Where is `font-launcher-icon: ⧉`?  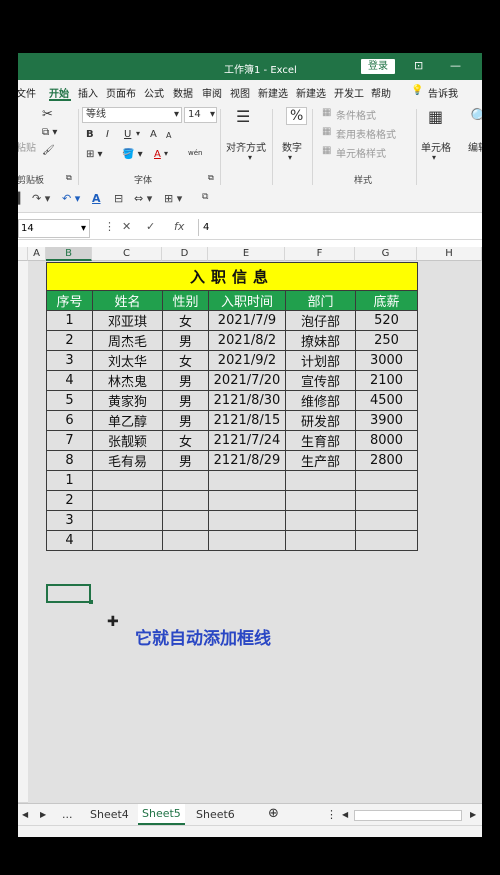 font-launcher-icon: ⧉ is located at coordinates (211, 178).